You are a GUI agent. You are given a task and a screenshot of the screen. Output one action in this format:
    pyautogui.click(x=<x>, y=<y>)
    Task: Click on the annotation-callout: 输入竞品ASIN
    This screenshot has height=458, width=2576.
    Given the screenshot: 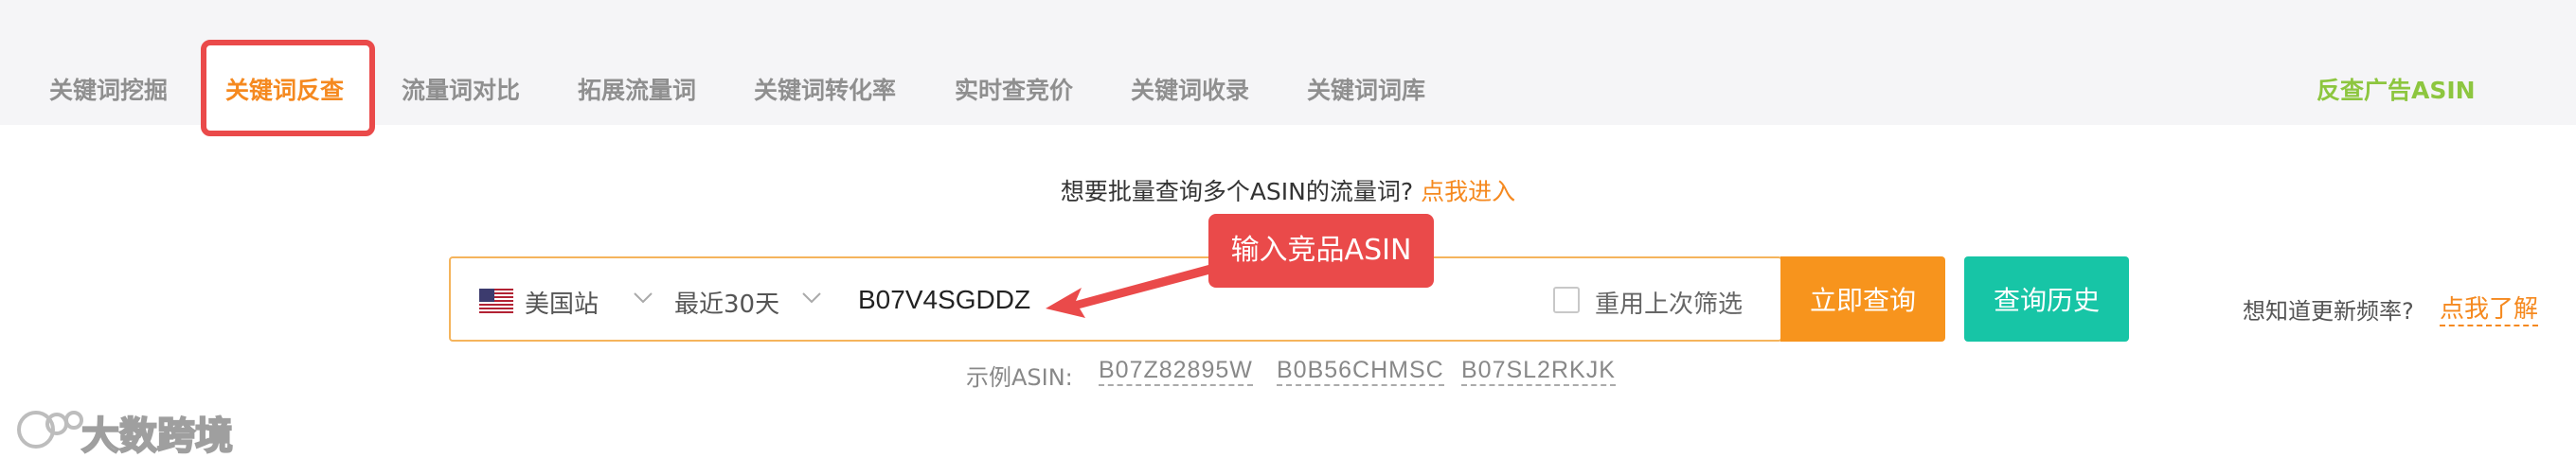 What is the action you would take?
    pyautogui.click(x=1321, y=251)
    